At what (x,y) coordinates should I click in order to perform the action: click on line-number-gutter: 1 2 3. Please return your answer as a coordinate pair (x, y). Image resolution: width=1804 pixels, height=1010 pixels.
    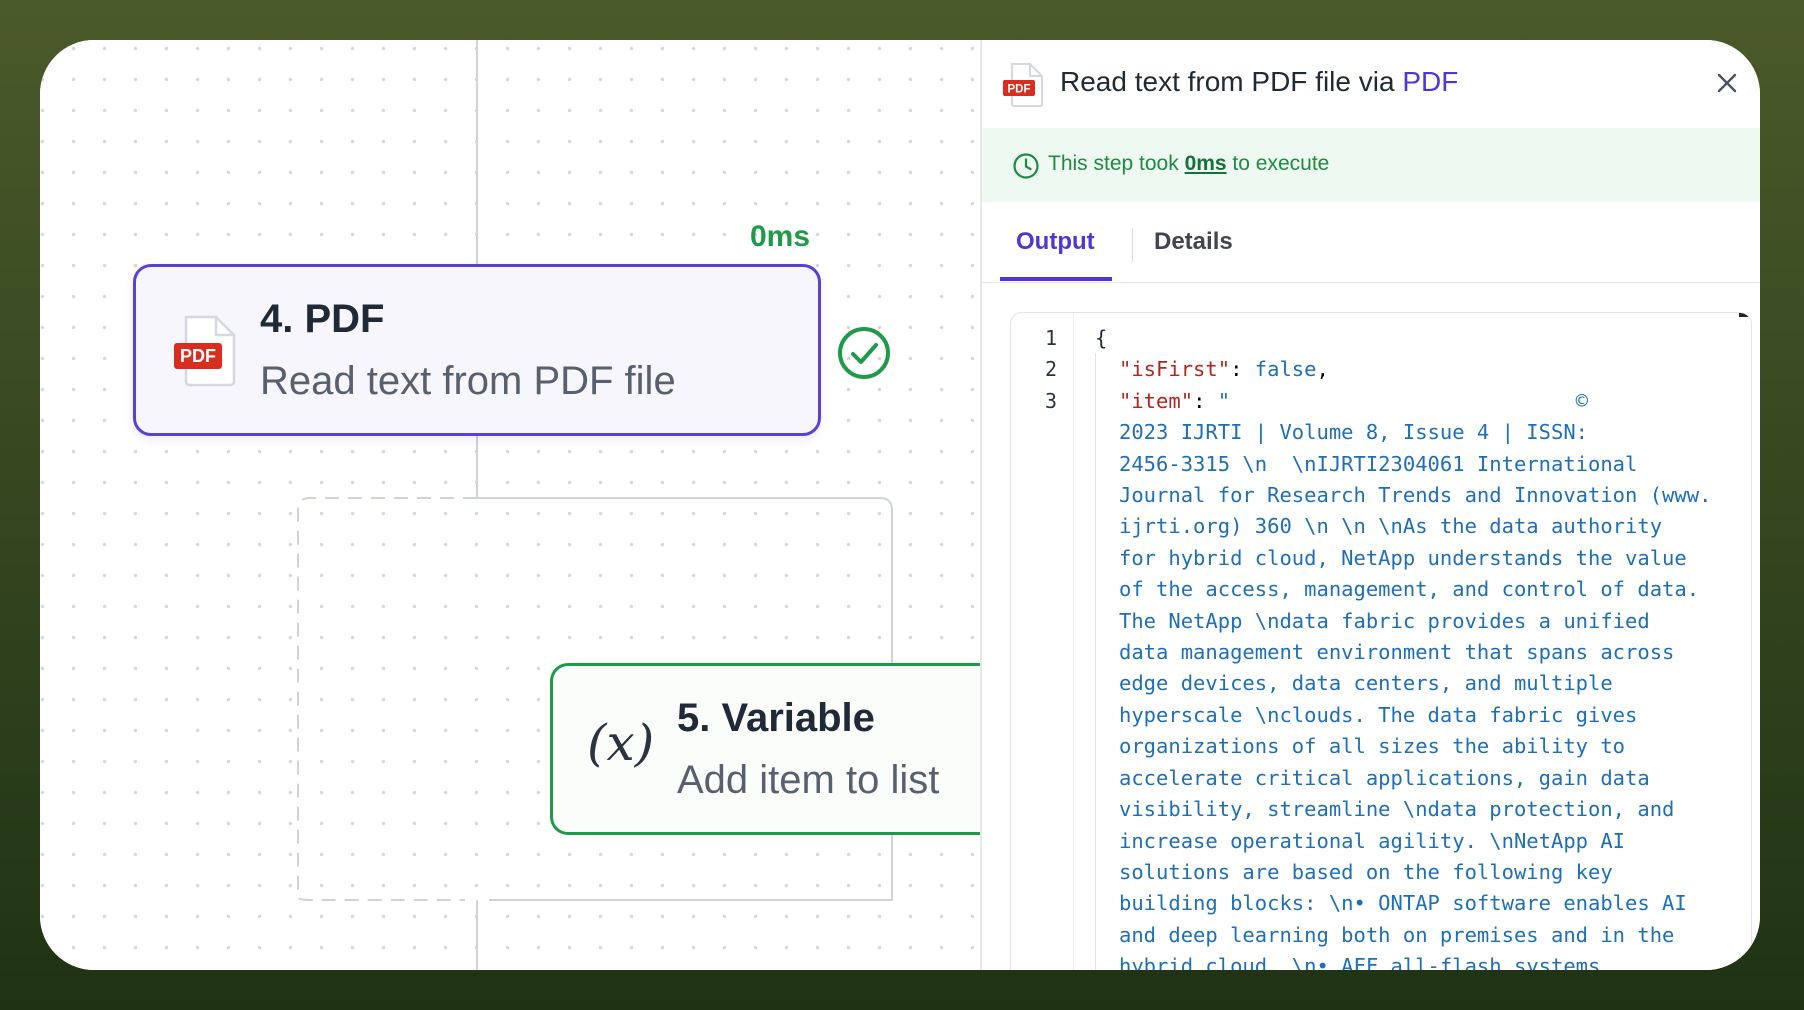
    Looking at the image, I should click on (1042, 641).